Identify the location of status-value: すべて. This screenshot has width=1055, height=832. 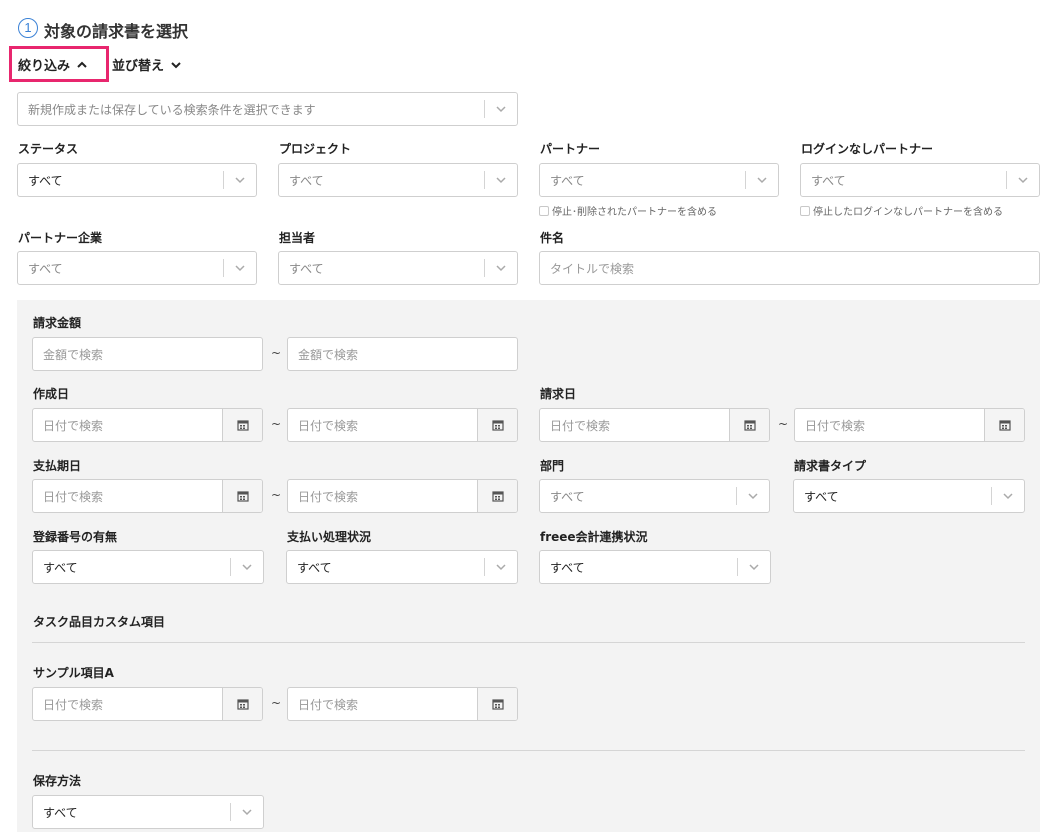
(45, 180).